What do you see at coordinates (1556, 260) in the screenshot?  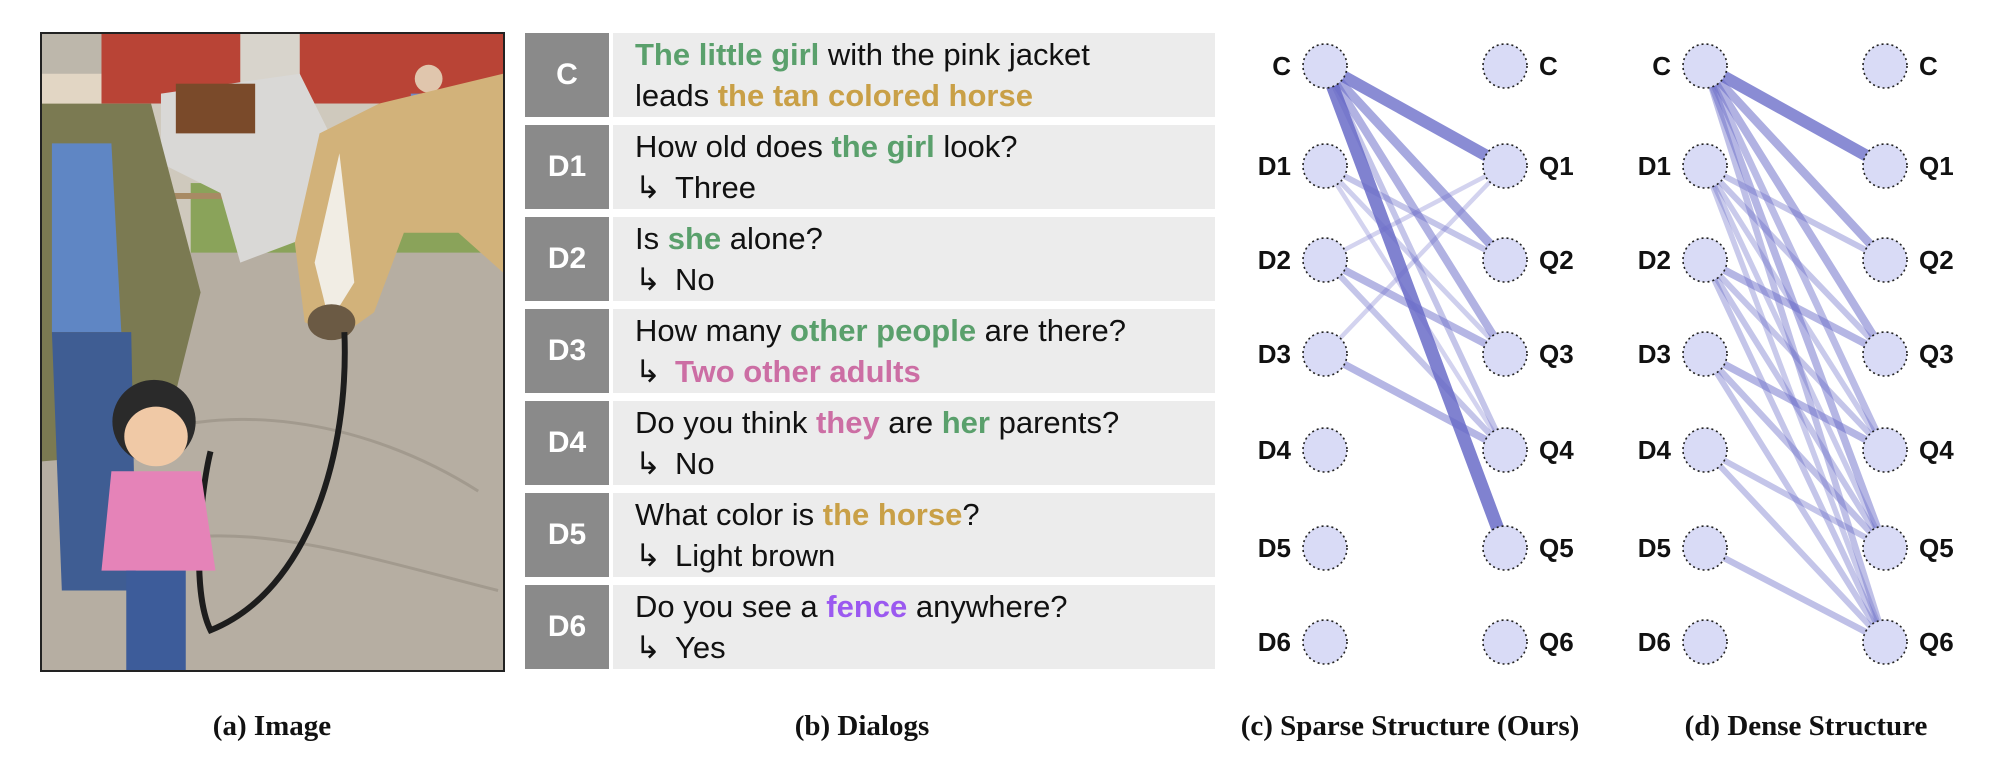 I see `sparse-node-label: Q2` at bounding box center [1556, 260].